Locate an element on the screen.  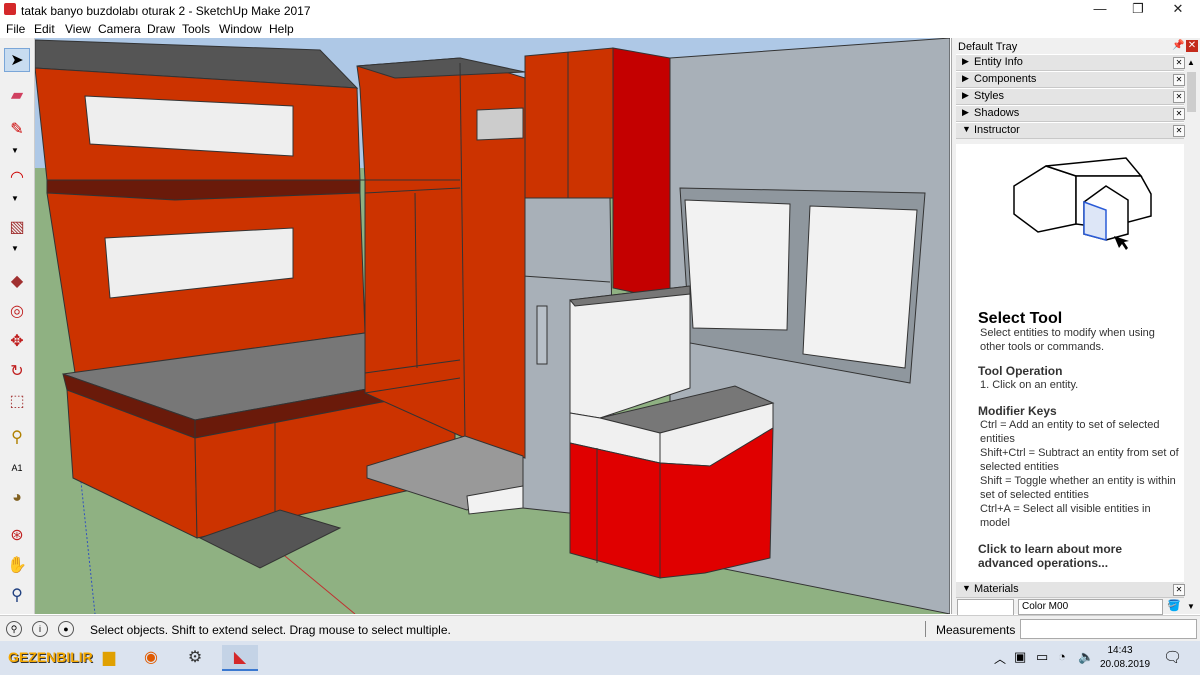
rotate-tool-icon: ↻ is located at coordinates (17, 371).